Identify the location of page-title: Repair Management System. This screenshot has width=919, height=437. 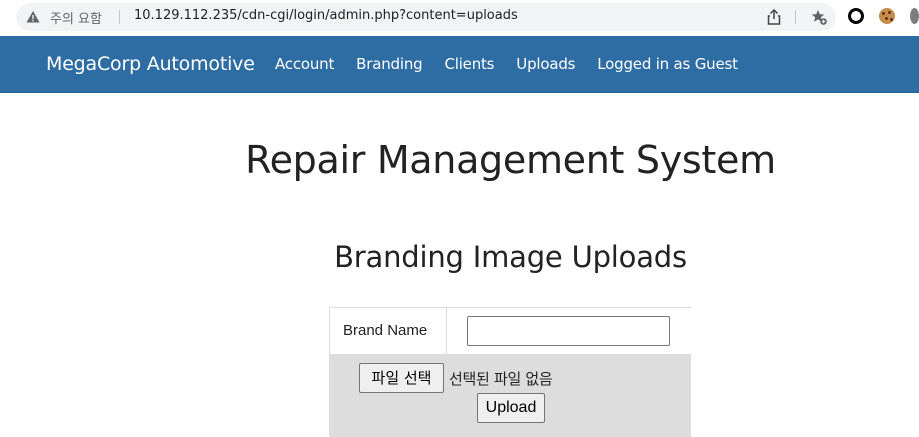
(510, 160).